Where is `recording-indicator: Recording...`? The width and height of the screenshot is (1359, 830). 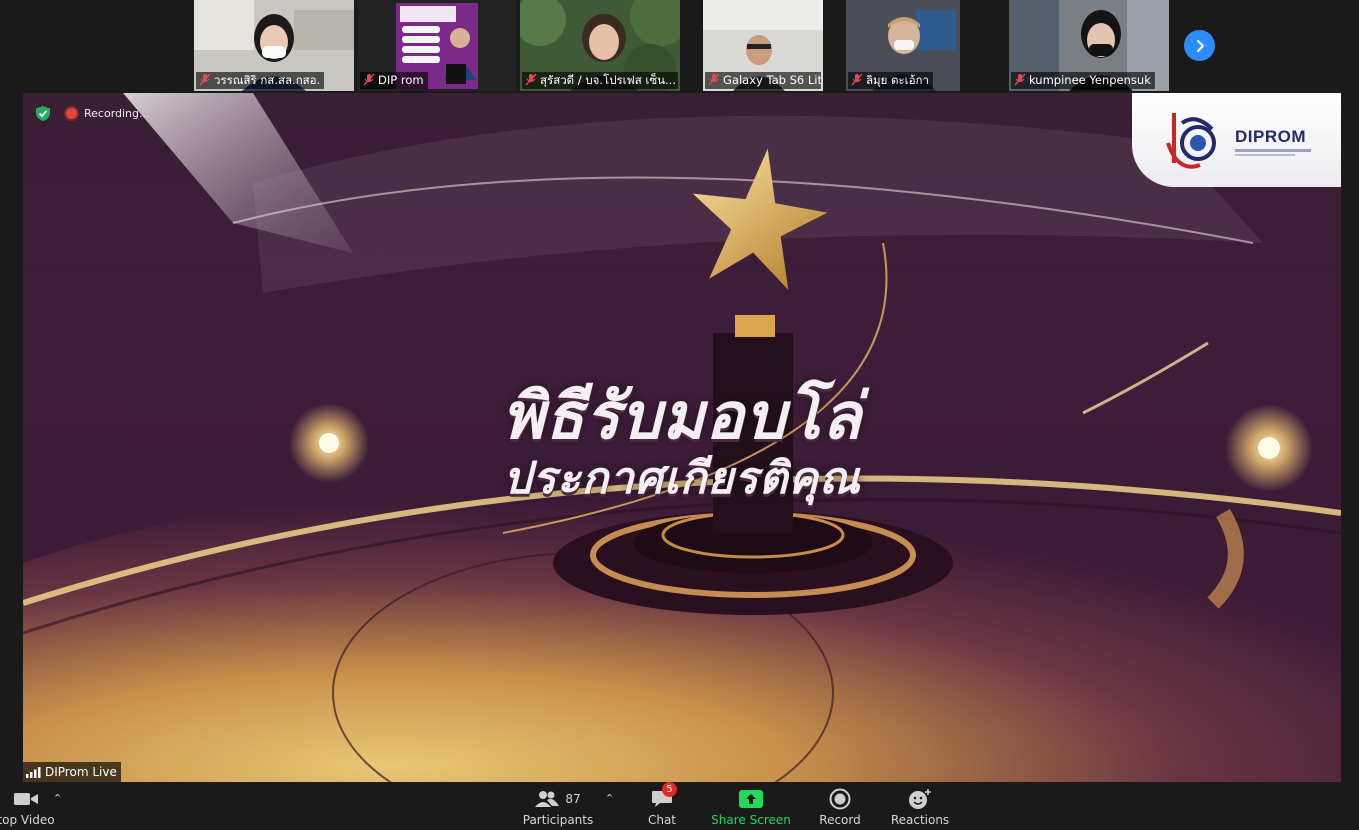
recording-indicator: Recording... is located at coordinates (108, 113).